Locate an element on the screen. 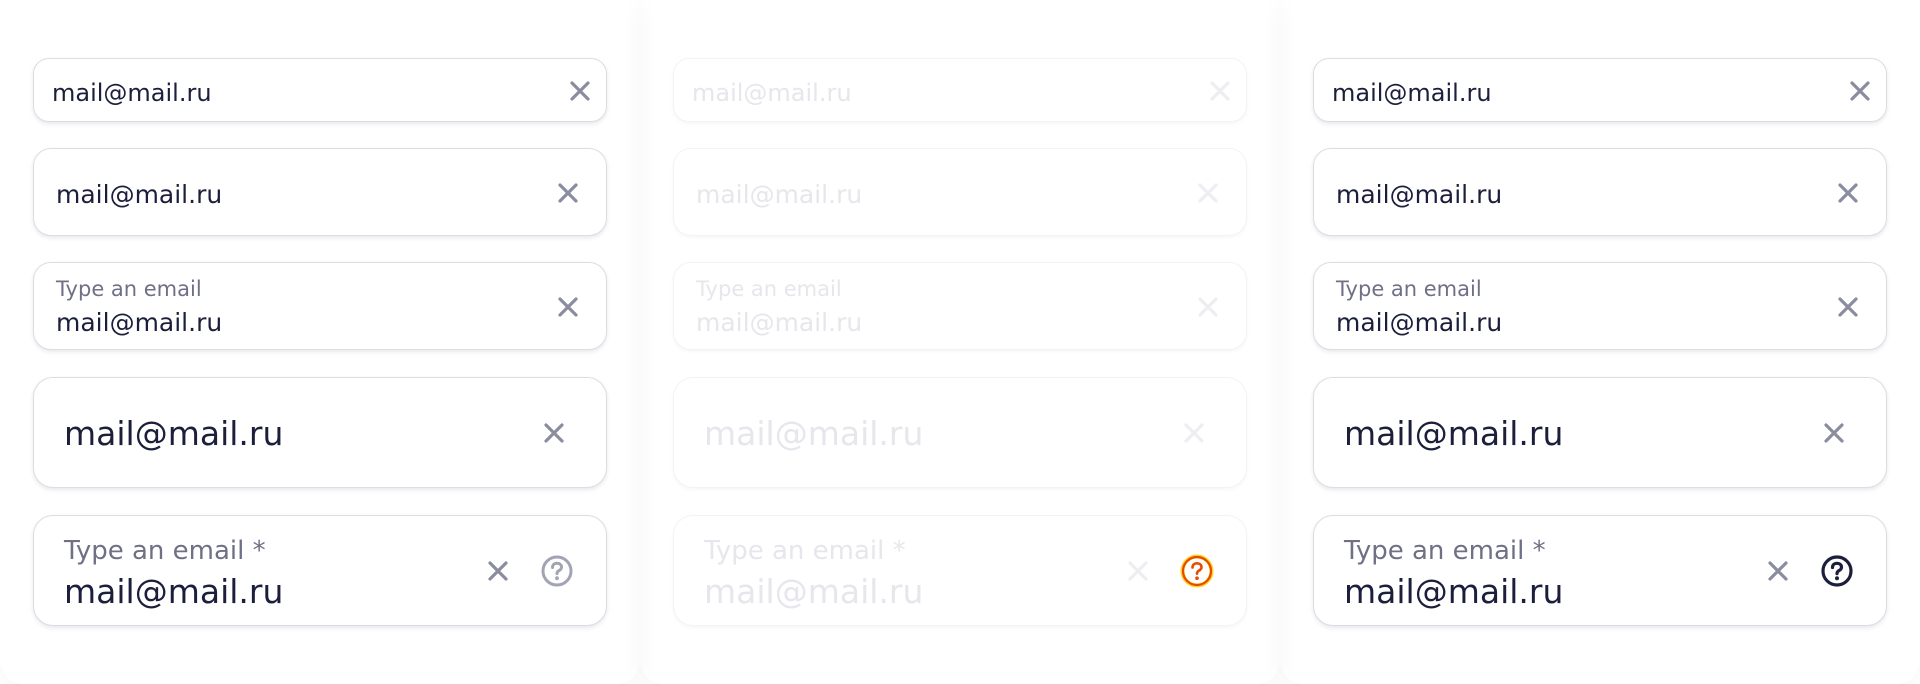  email-field-s-disabled: mail@mail.ru is located at coordinates (960, 192).